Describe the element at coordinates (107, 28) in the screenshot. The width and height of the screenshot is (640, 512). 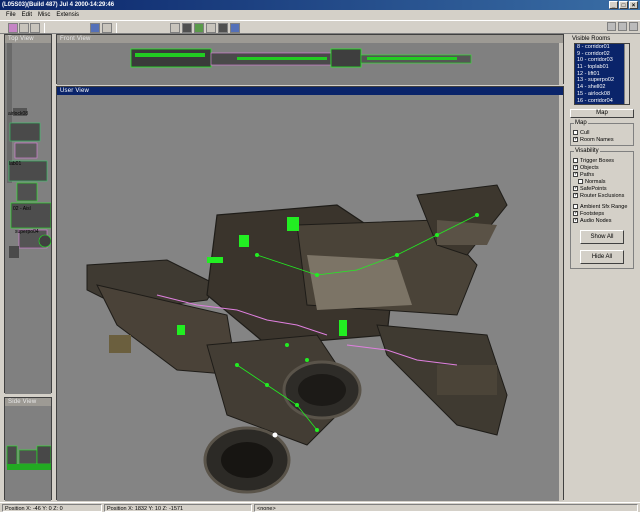
I see `view-frame-icon` at that location.